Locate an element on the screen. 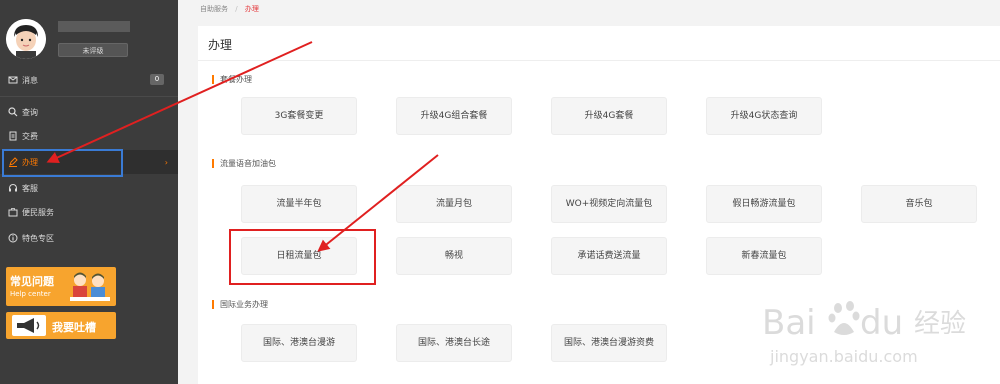 The height and width of the screenshot is (384, 1000). section-title-international: 国际业务办理 is located at coordinates (240, 304).